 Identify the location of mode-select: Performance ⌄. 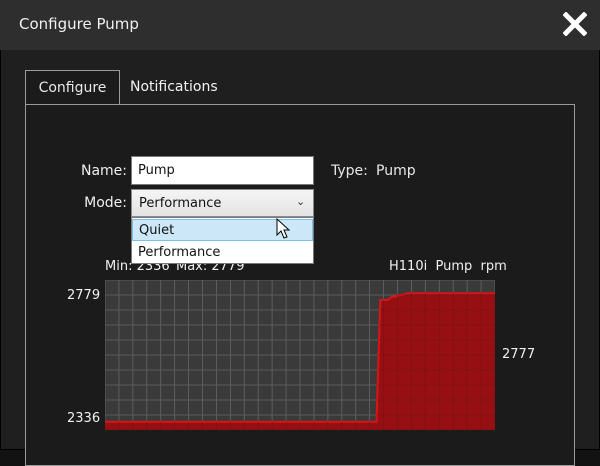
(222, 203).